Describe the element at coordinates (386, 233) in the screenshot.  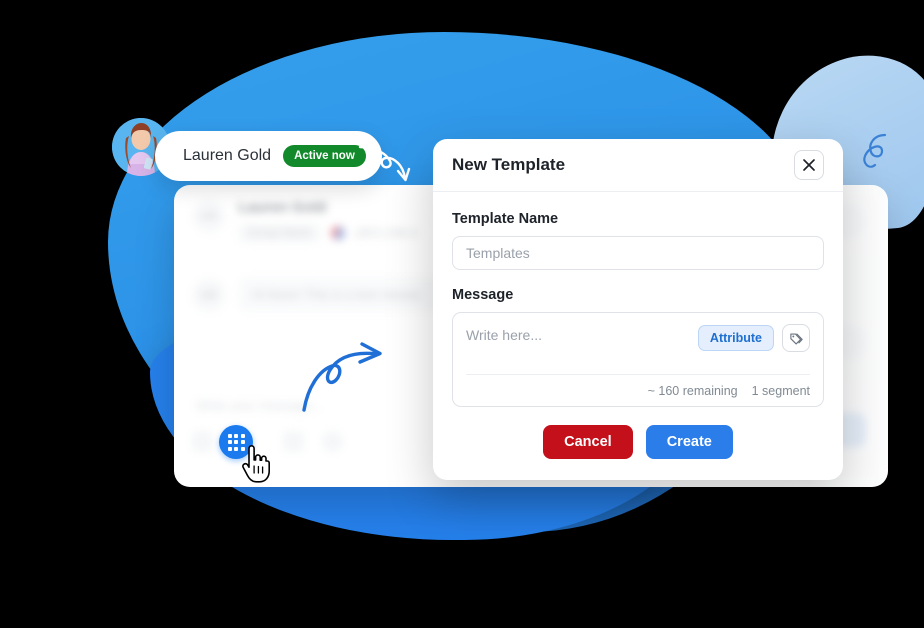
I see `contact-phone: (357) 234-2` at that location.